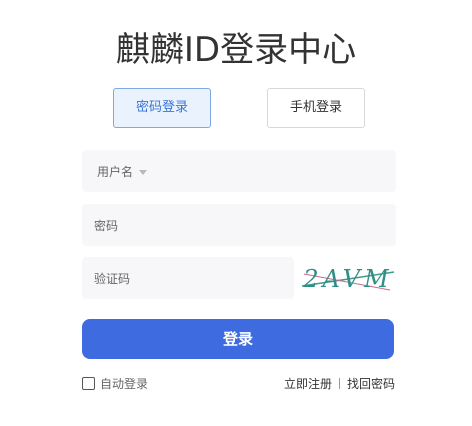  What do you see at coordinates (88, 383) in the screenshot?
I see `auto-login-checkbox` at bounding box center [88, 383].